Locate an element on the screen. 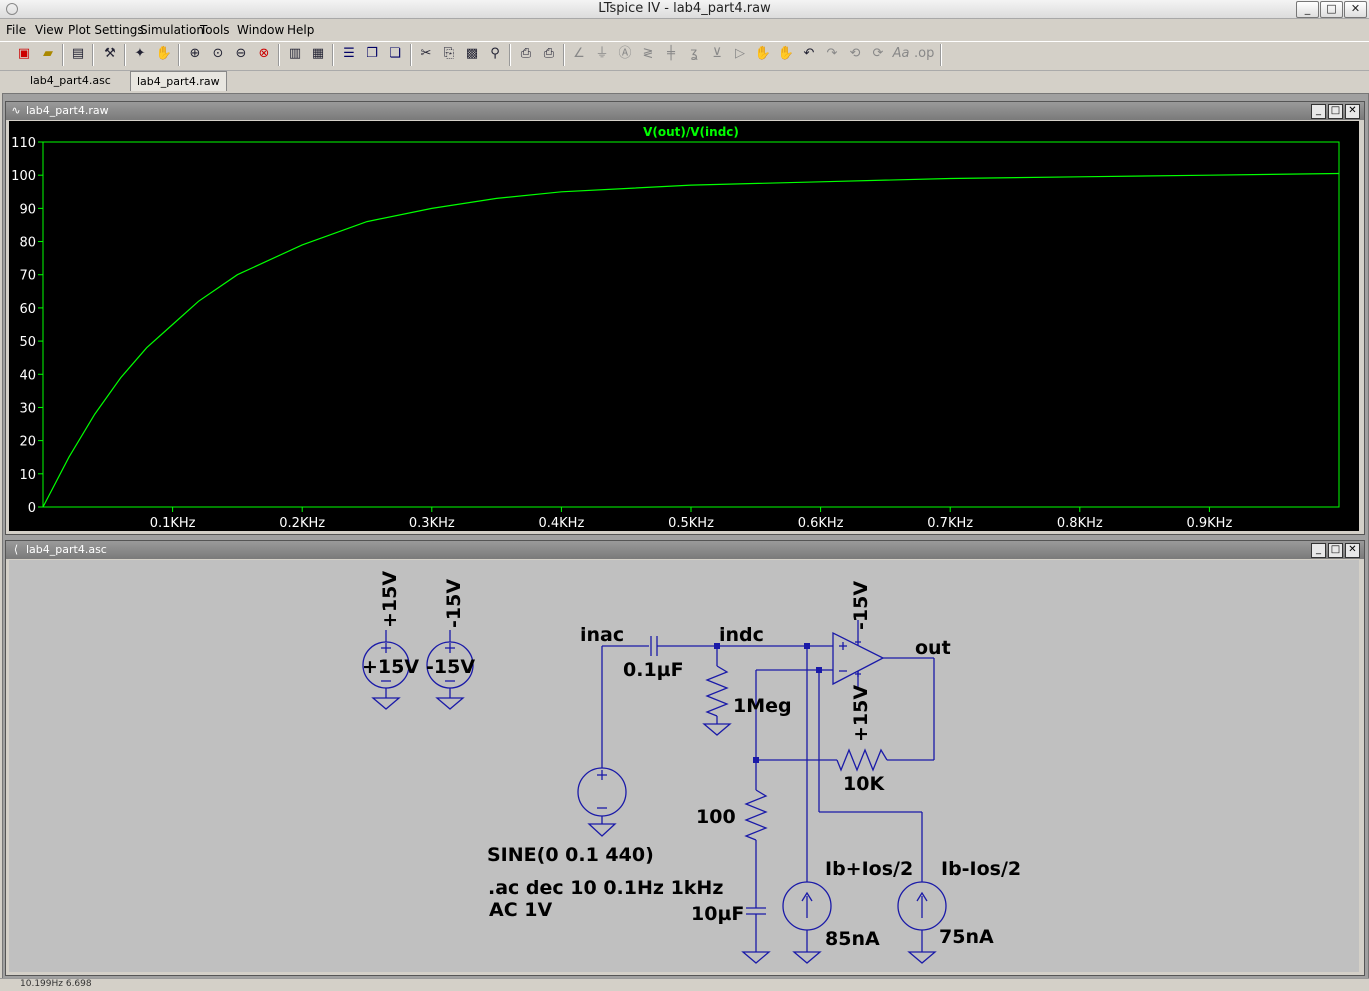  tab-schematic: lab4_part4.asc is located at coordinates (70, 80).